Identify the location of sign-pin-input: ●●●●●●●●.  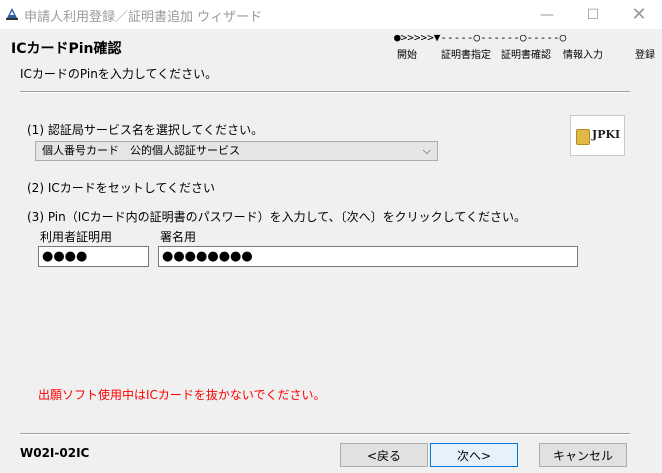
(368, 256).